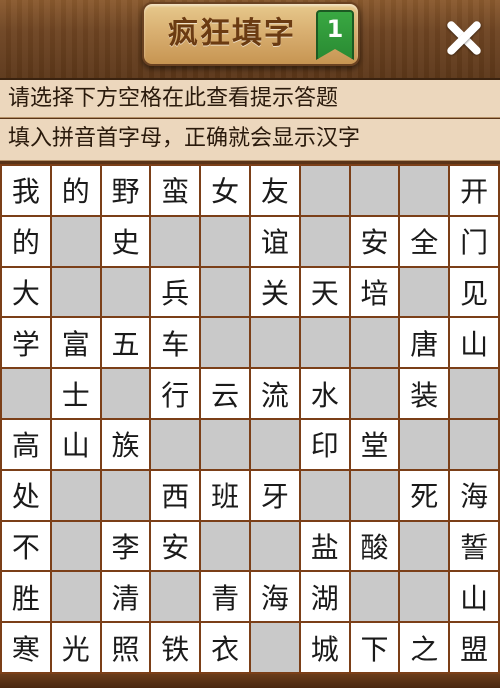  What do you see at coordinates (274, 292) in the screenshot?
I see `grid-cell: 关` at bounding box center [274, 292].